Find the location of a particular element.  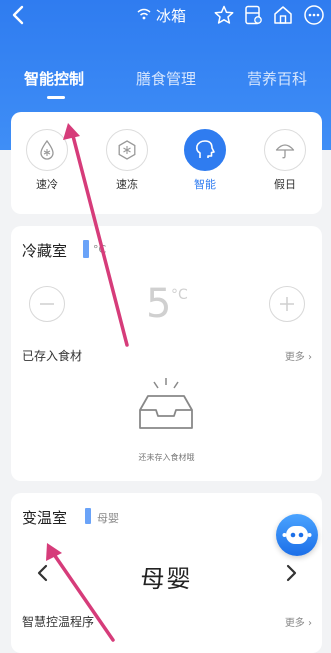

program-more-link: 更多 › is located at coordinates (298, 621).